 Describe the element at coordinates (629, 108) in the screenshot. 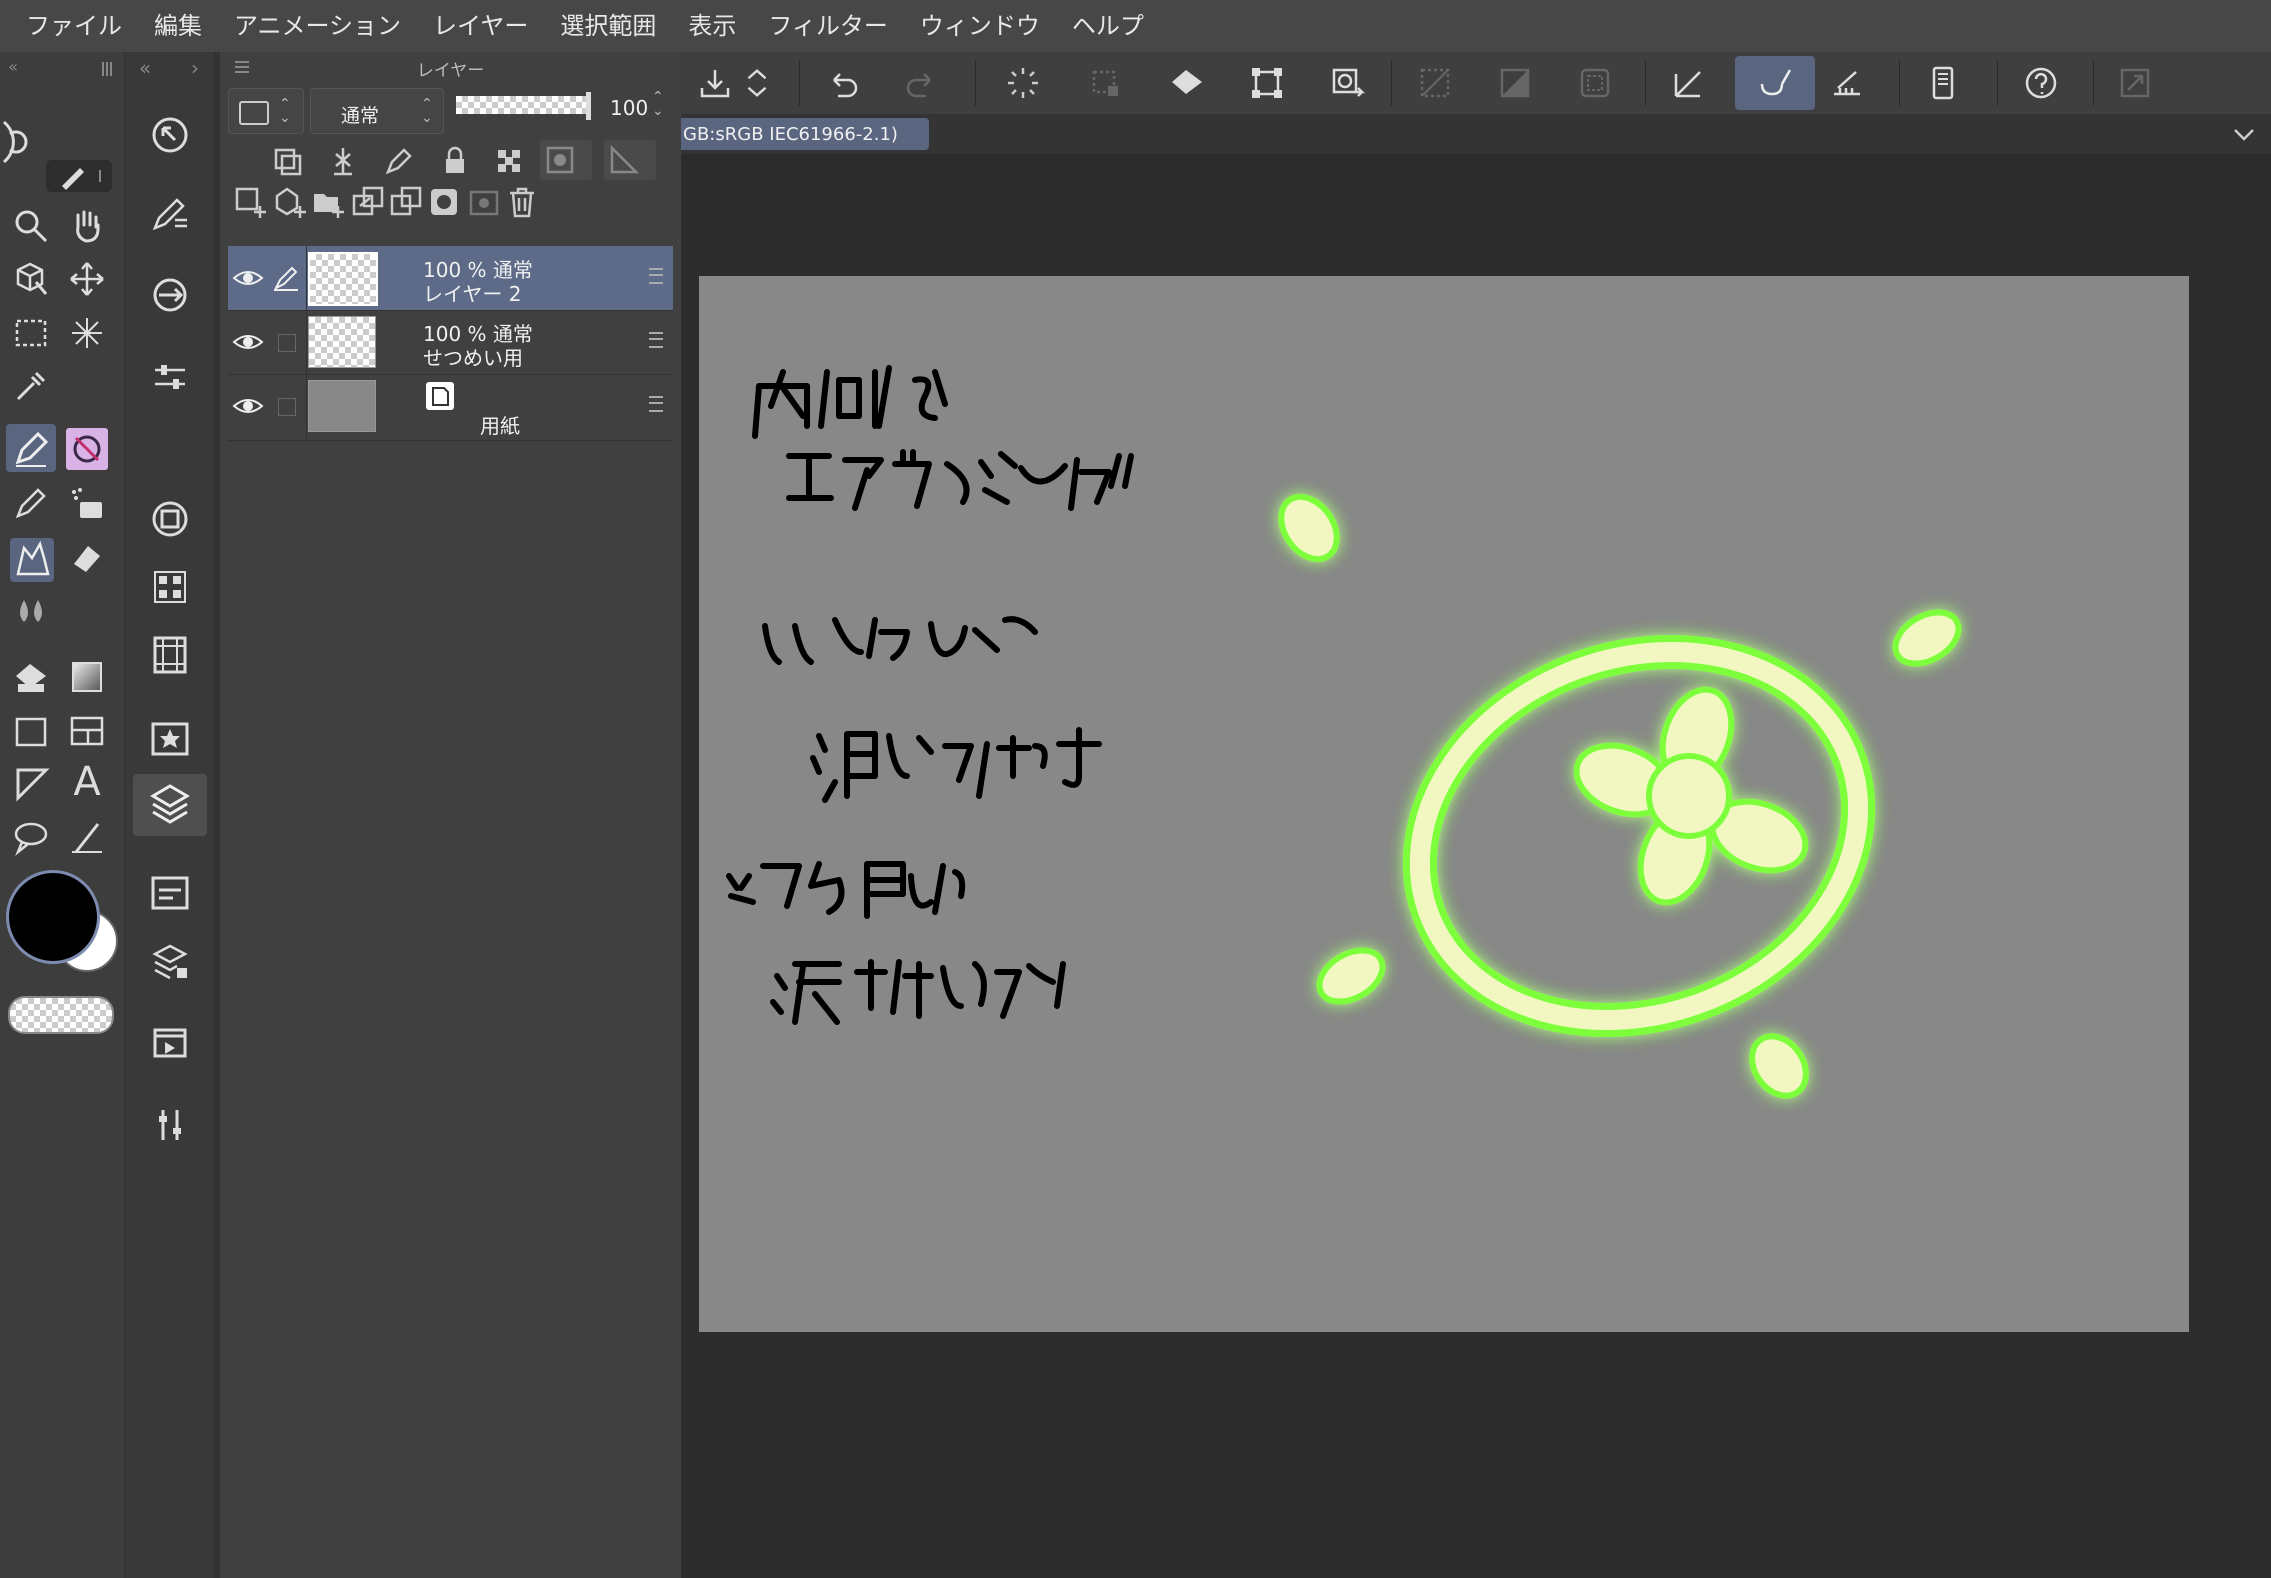

I see `opacity-value: 100` at that location.